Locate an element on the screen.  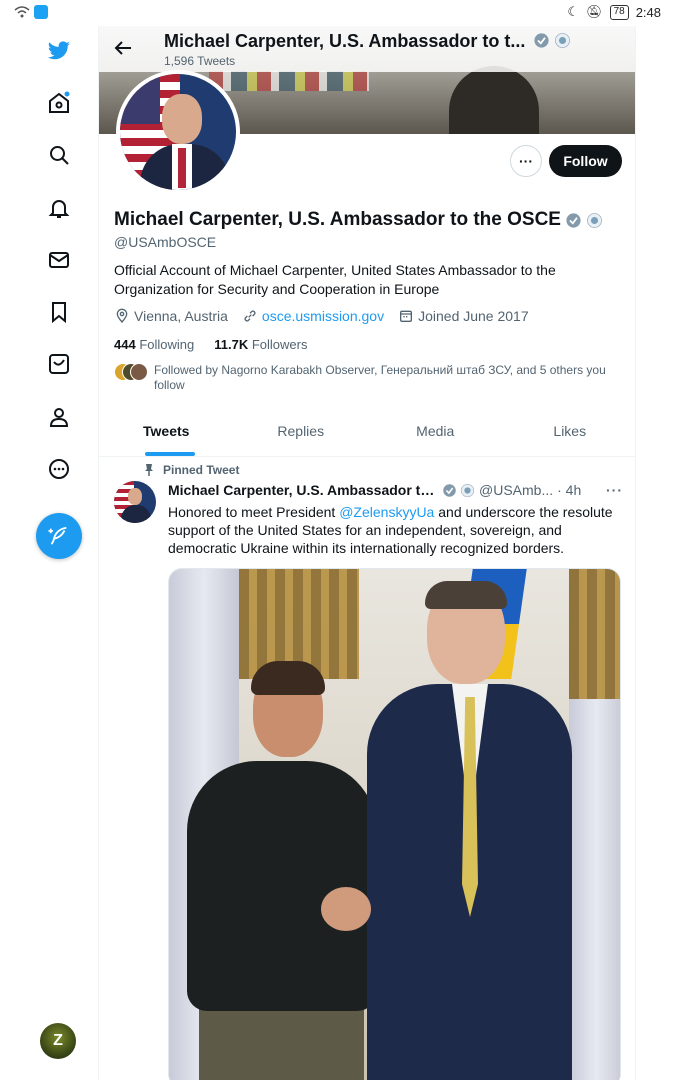
header-tweet-count: 1,596 Tweets is located at coordinates (200, 61).